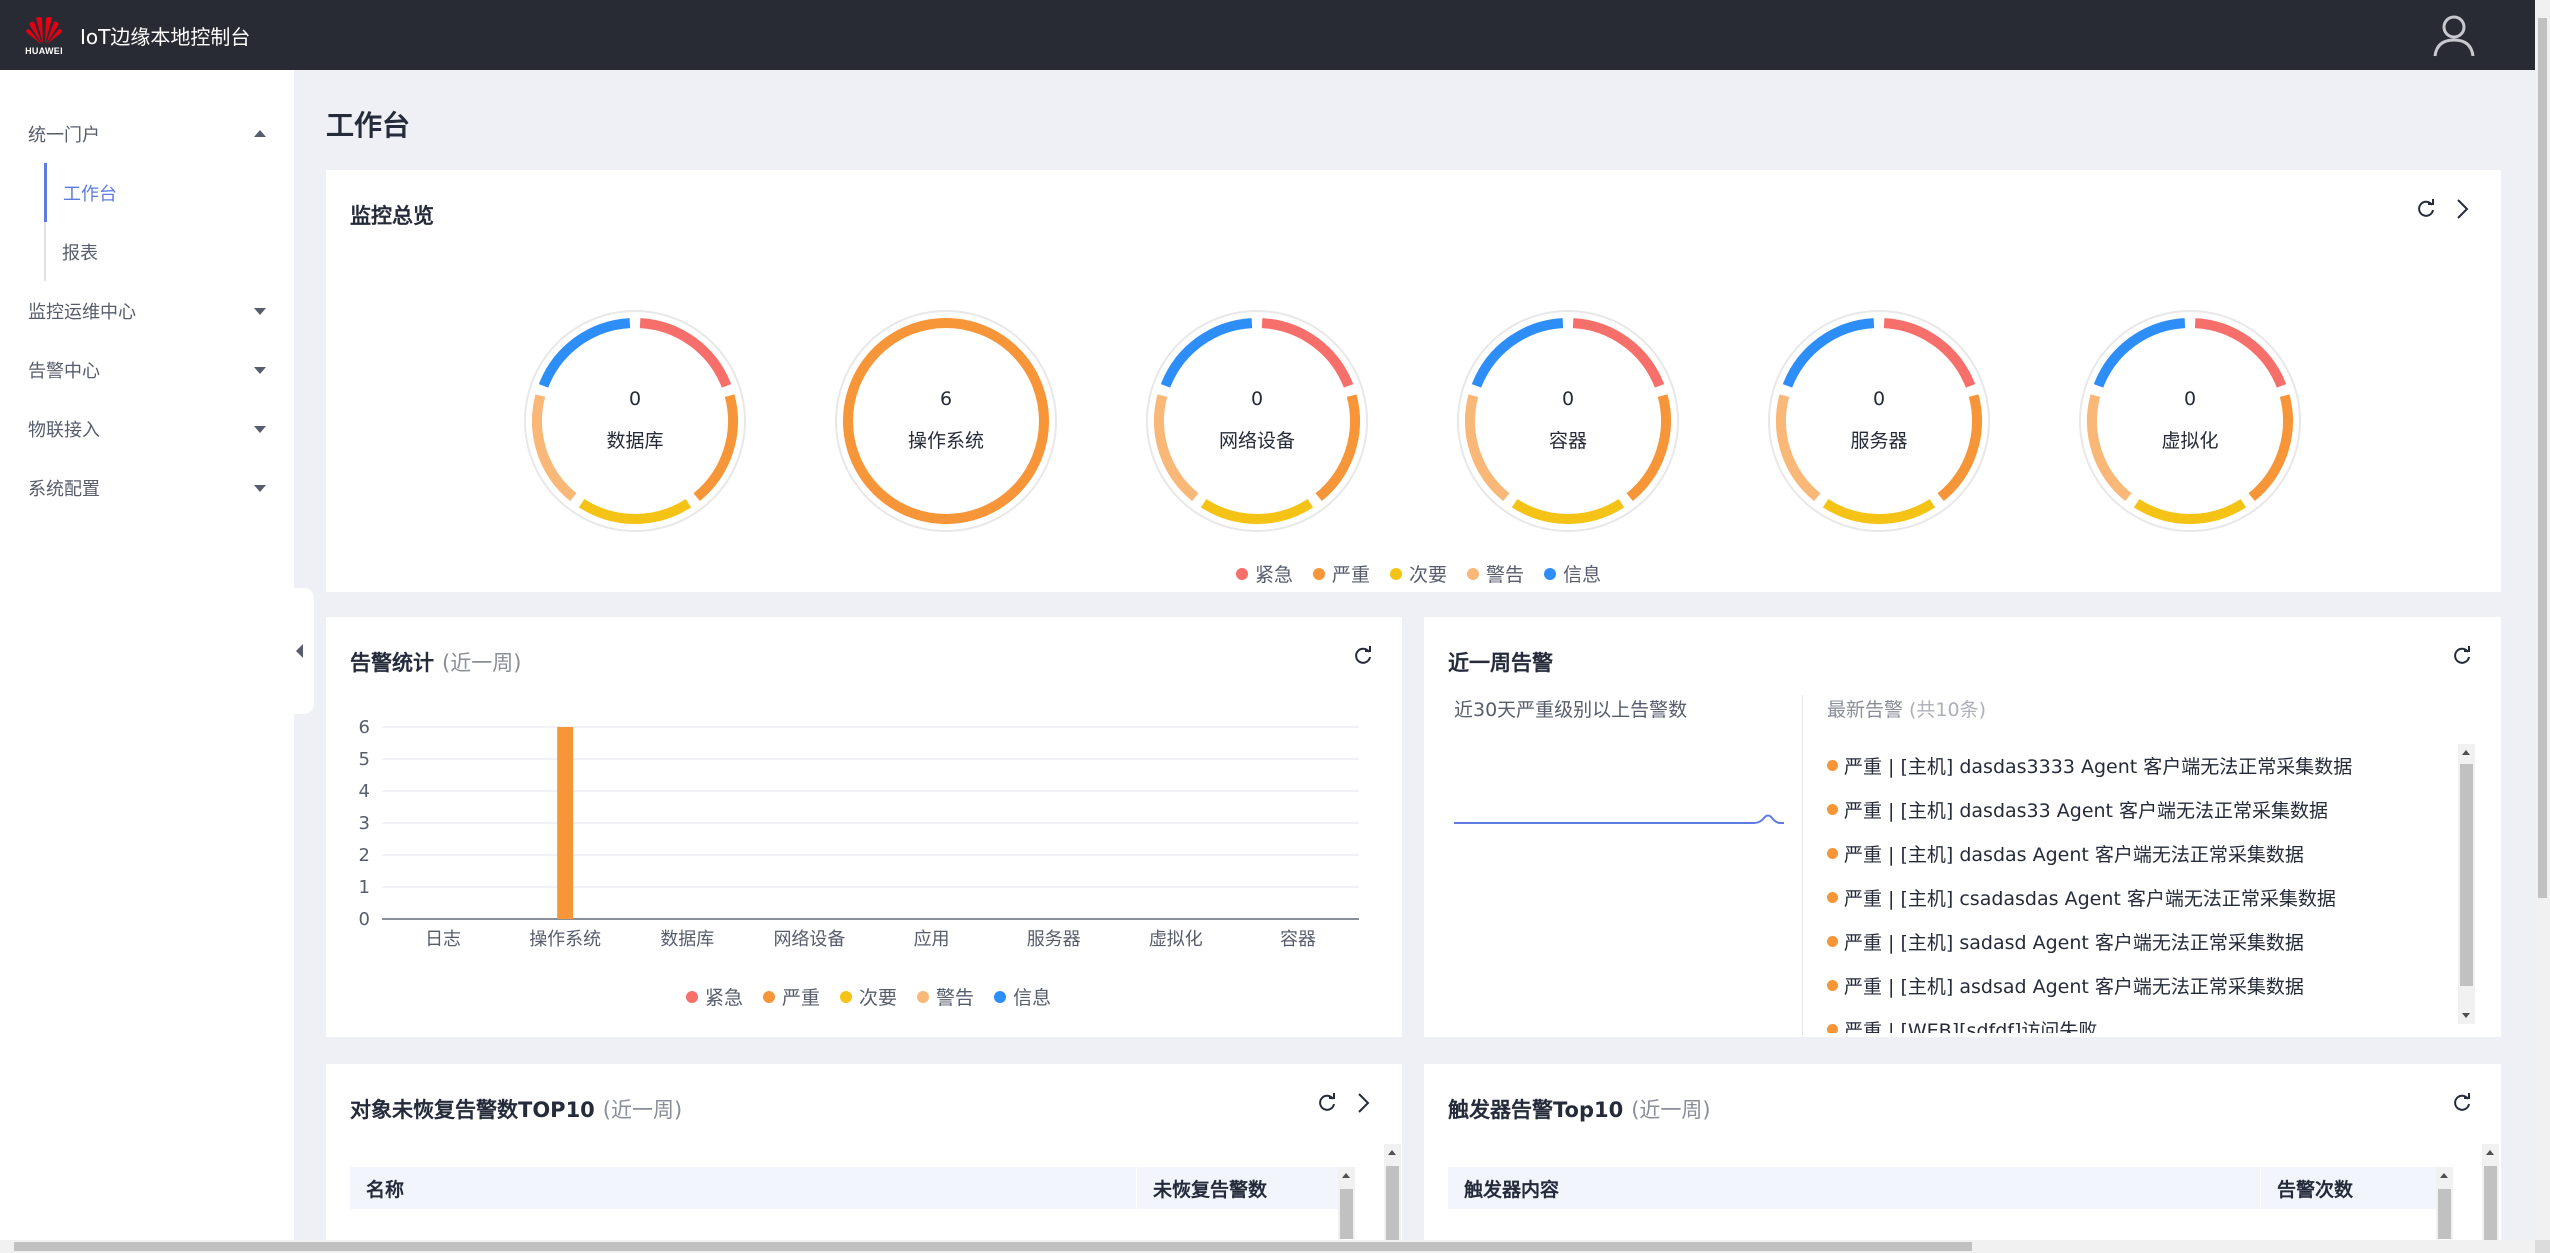 The width and height of the screenshot is (2550, 1253). Describe the element at coordinates (743, 1188) in the screenshot. I see `column-header-name: 名称` at that location.